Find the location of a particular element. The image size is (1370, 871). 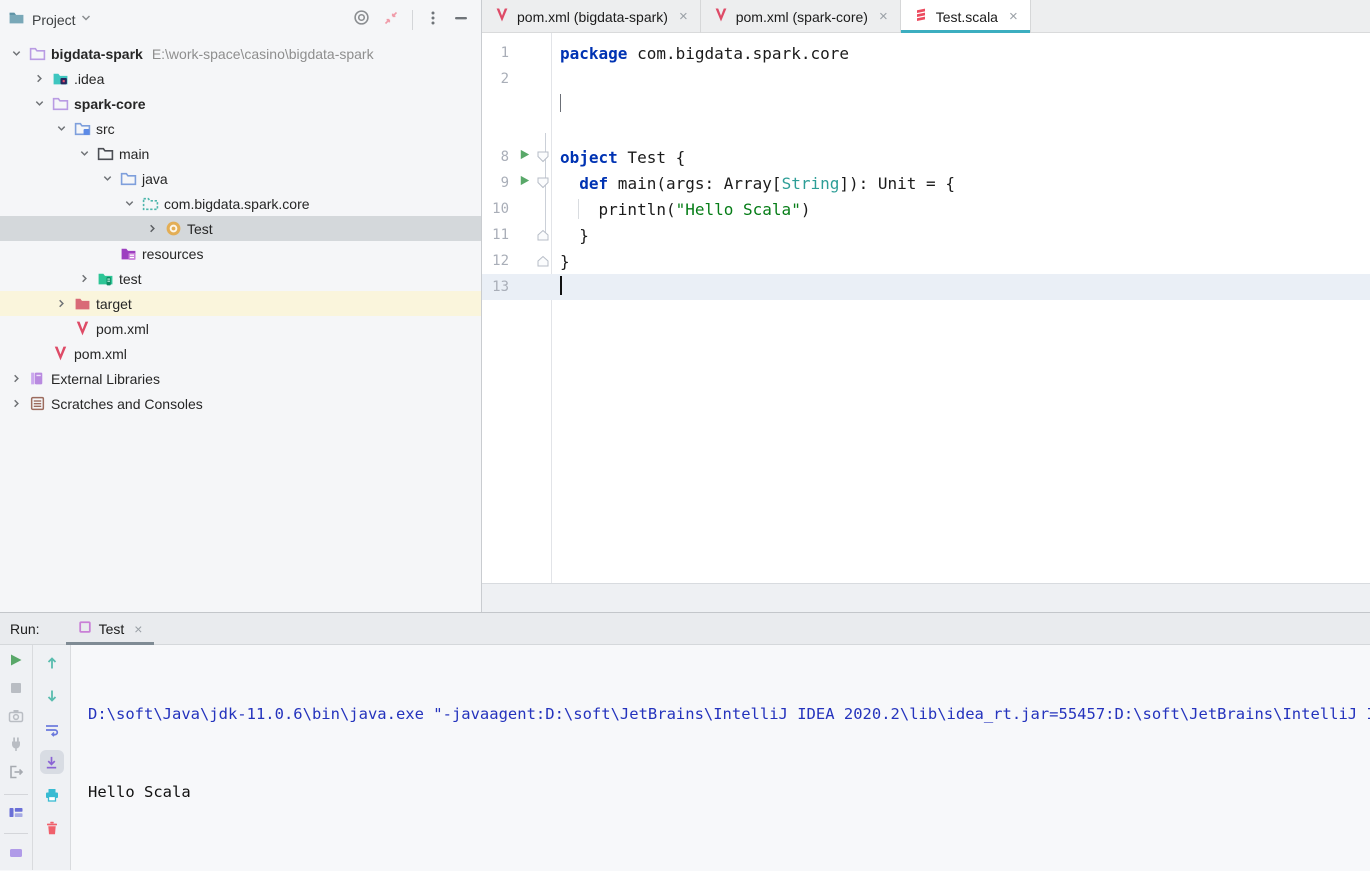

tree-item-spark-core: spark-core is located at coordinates (240, 103).